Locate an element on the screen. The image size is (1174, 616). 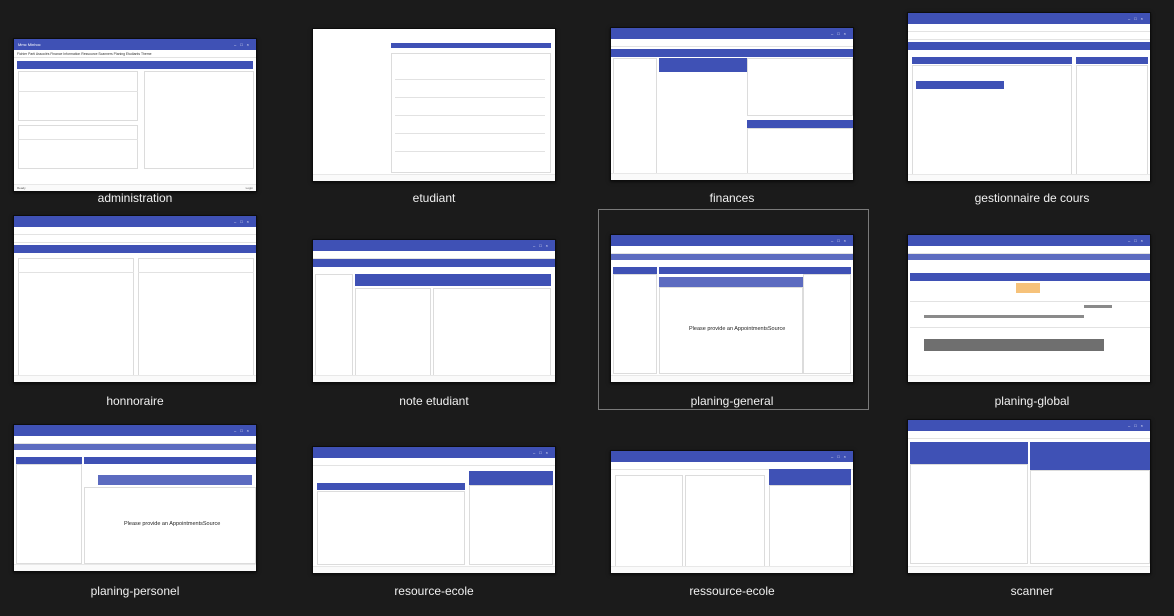
caption-scanner: scanner is located at coordinates (1032, 591).